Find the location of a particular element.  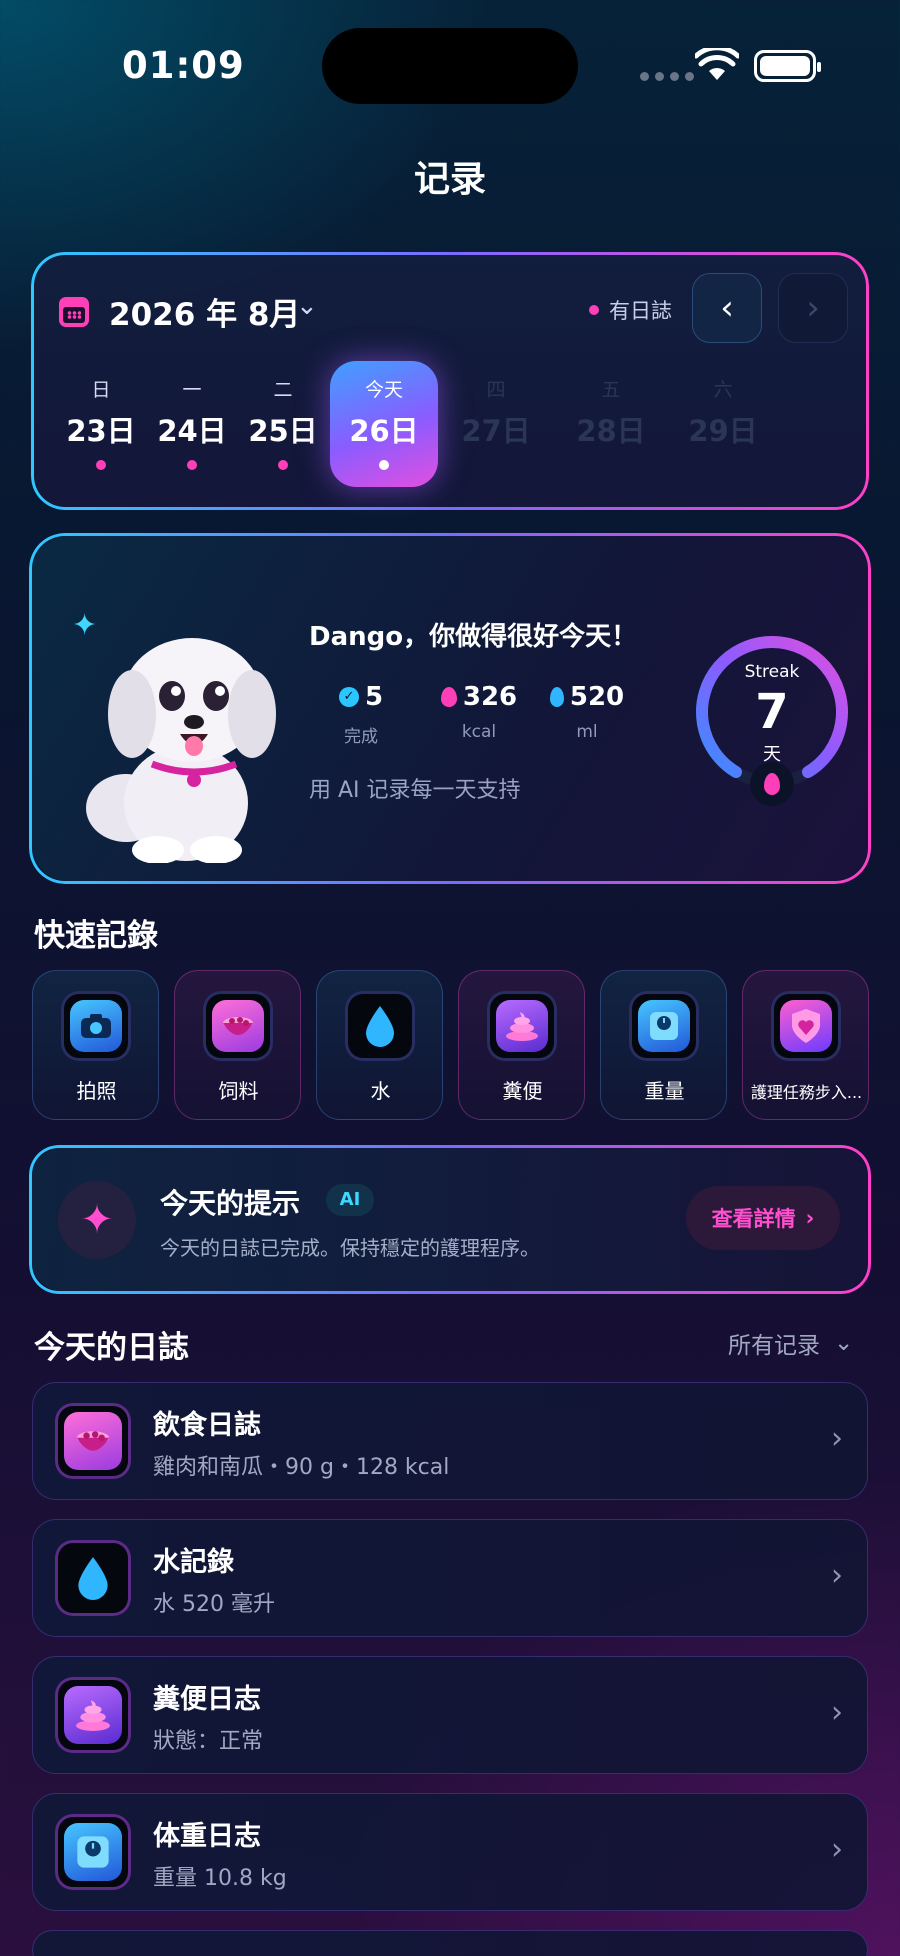

day-cell: 二 25日 is located at coordinates (283, 424).